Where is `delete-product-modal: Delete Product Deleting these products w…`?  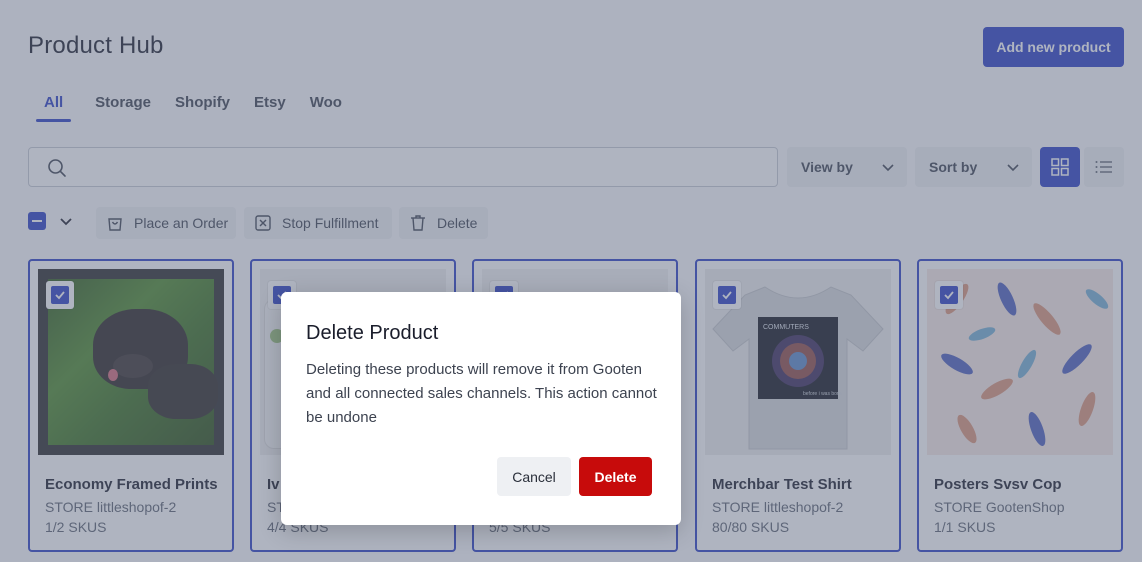
delete-product-modal: Delete Product Deleting these products w… is located at coordinates (481, 408).